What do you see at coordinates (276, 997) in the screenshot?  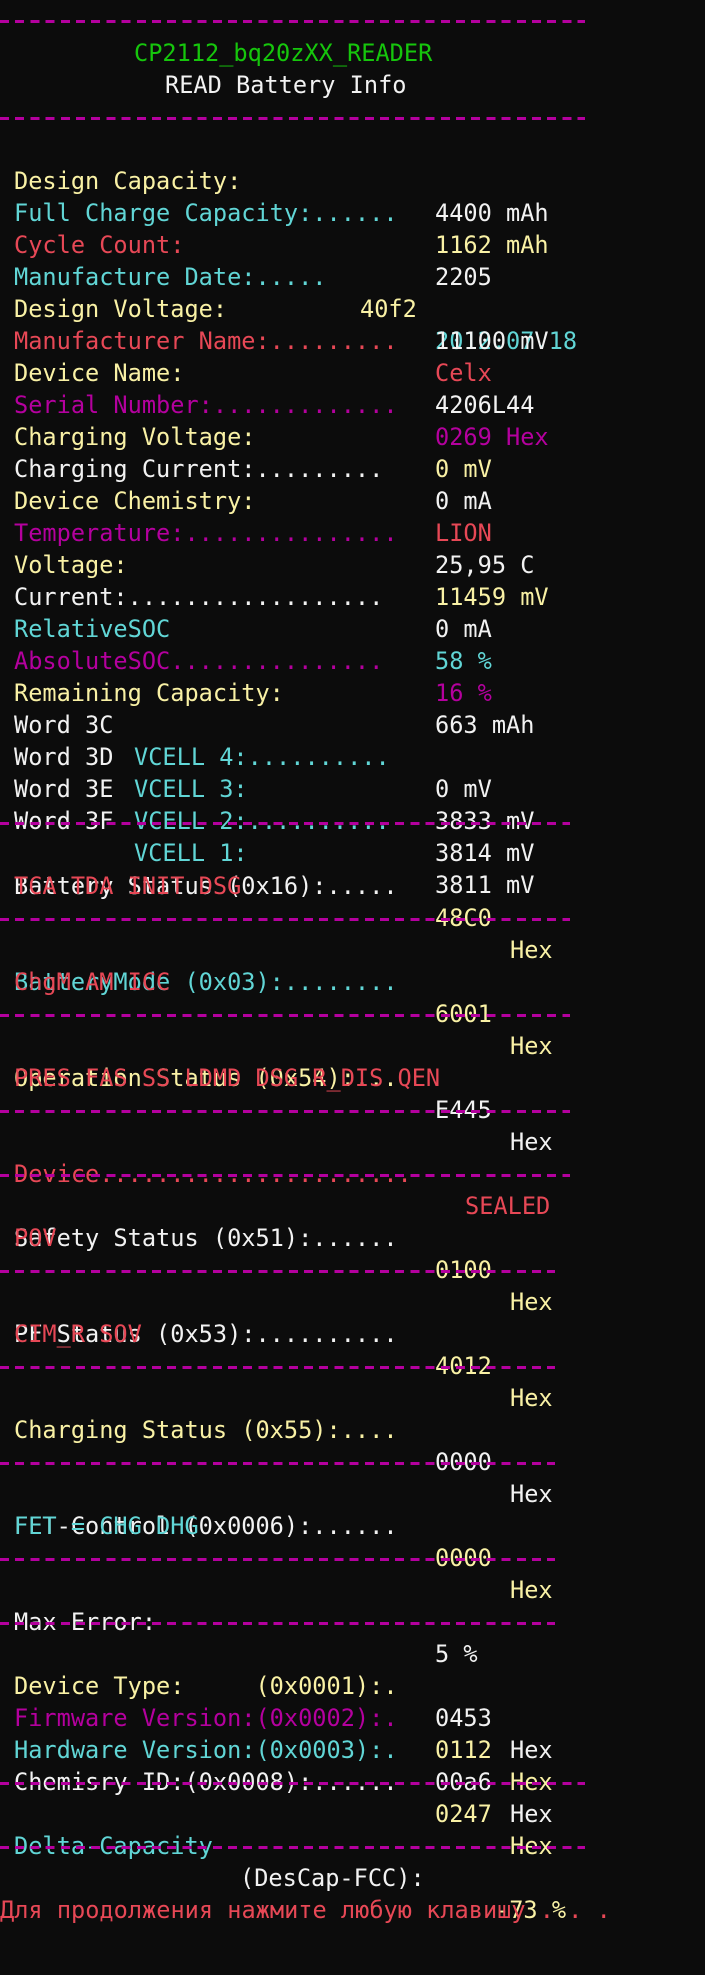 I see `battery-mode-row: BatteryMode (0x03):........ 6001 Hex` at bounding box center [276, 997].